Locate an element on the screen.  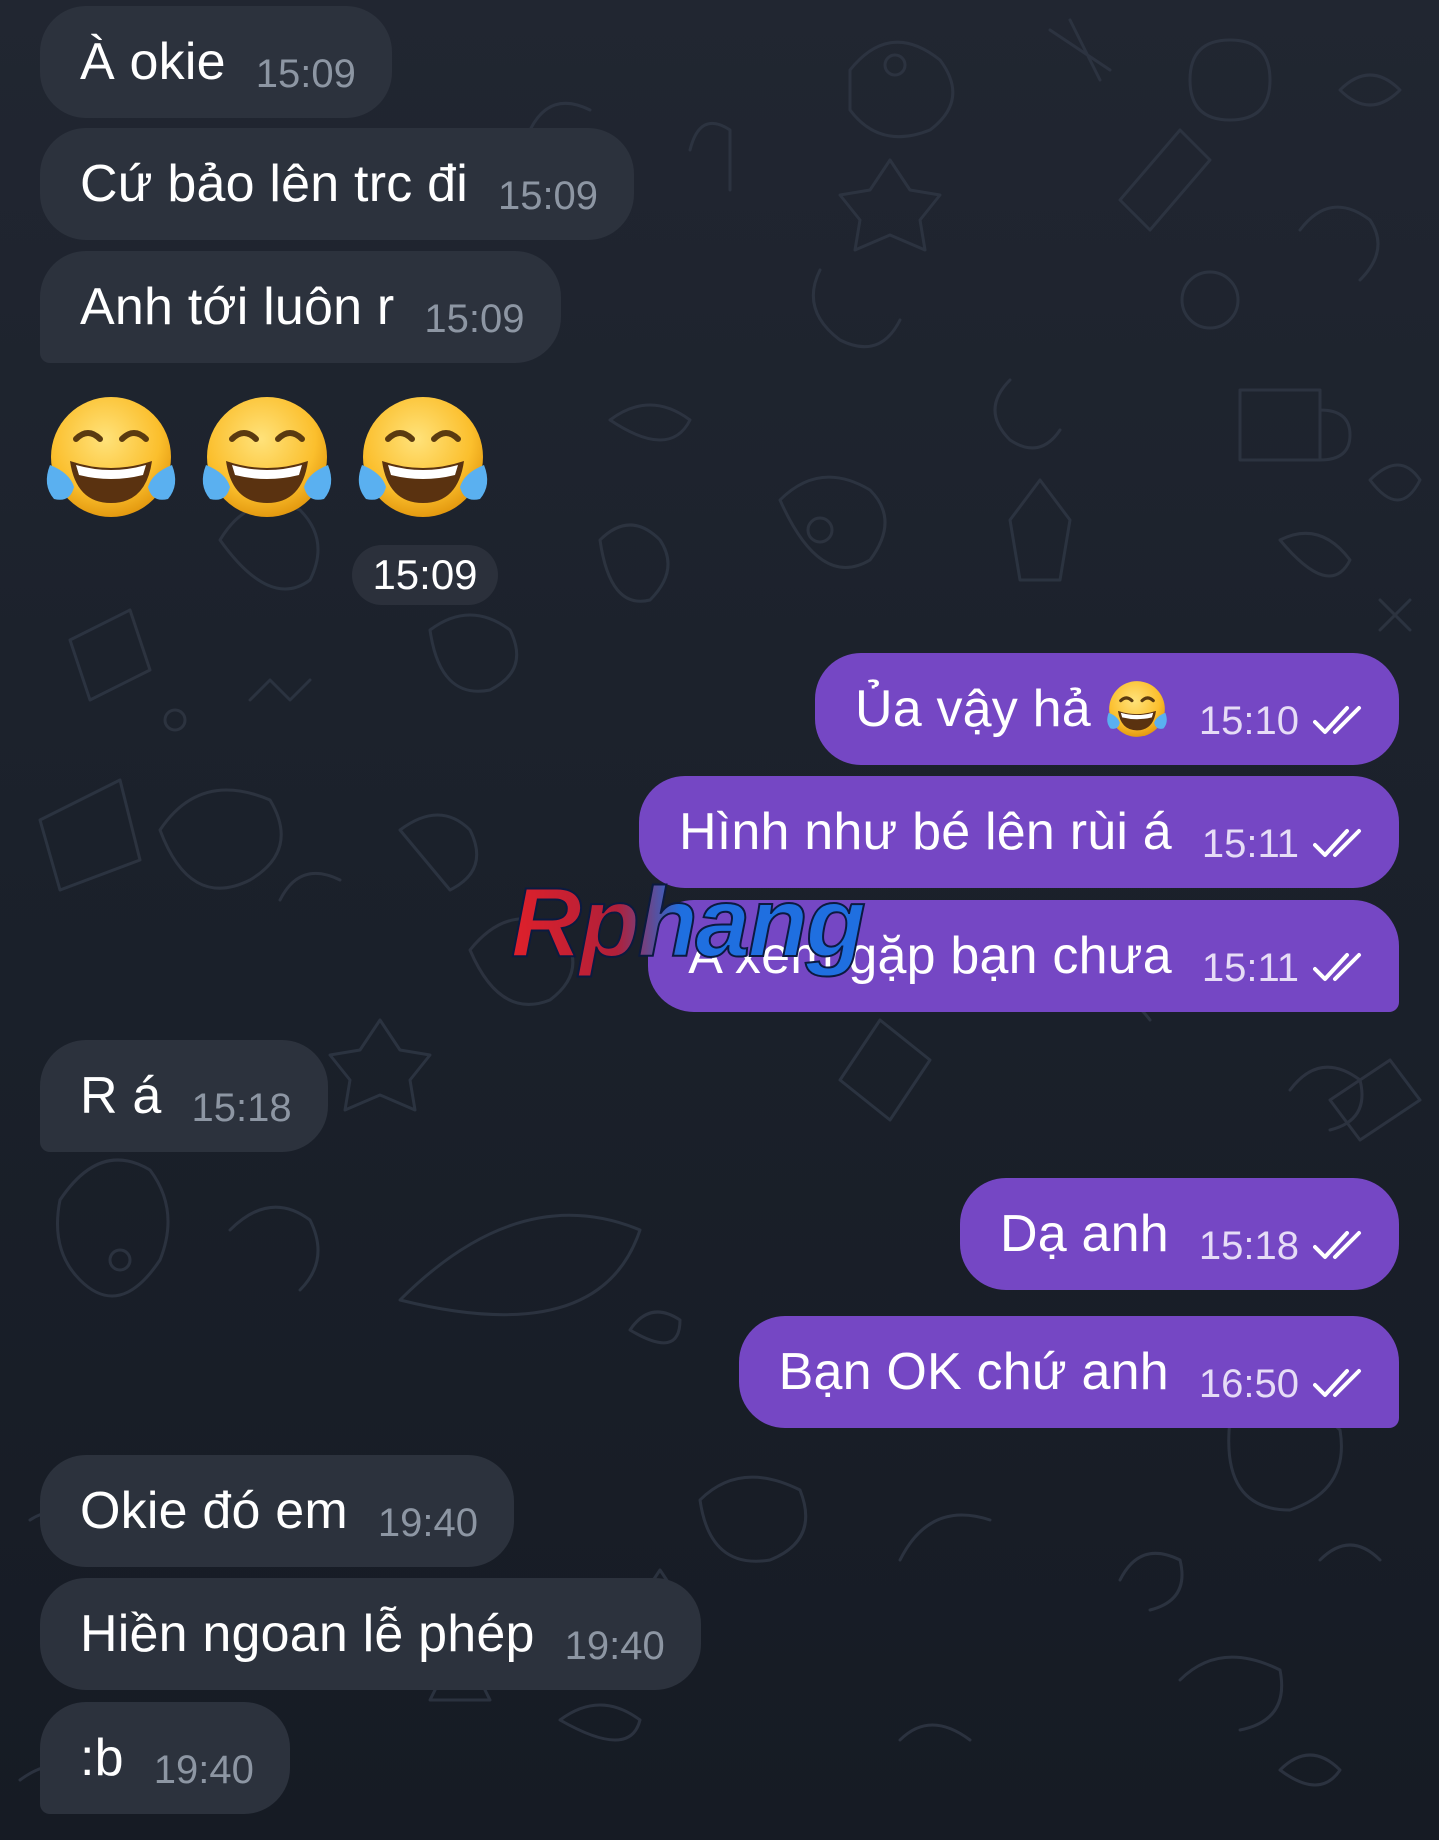
message-text: Bạn OK chứ anh is located at coordinates (973, 1372).